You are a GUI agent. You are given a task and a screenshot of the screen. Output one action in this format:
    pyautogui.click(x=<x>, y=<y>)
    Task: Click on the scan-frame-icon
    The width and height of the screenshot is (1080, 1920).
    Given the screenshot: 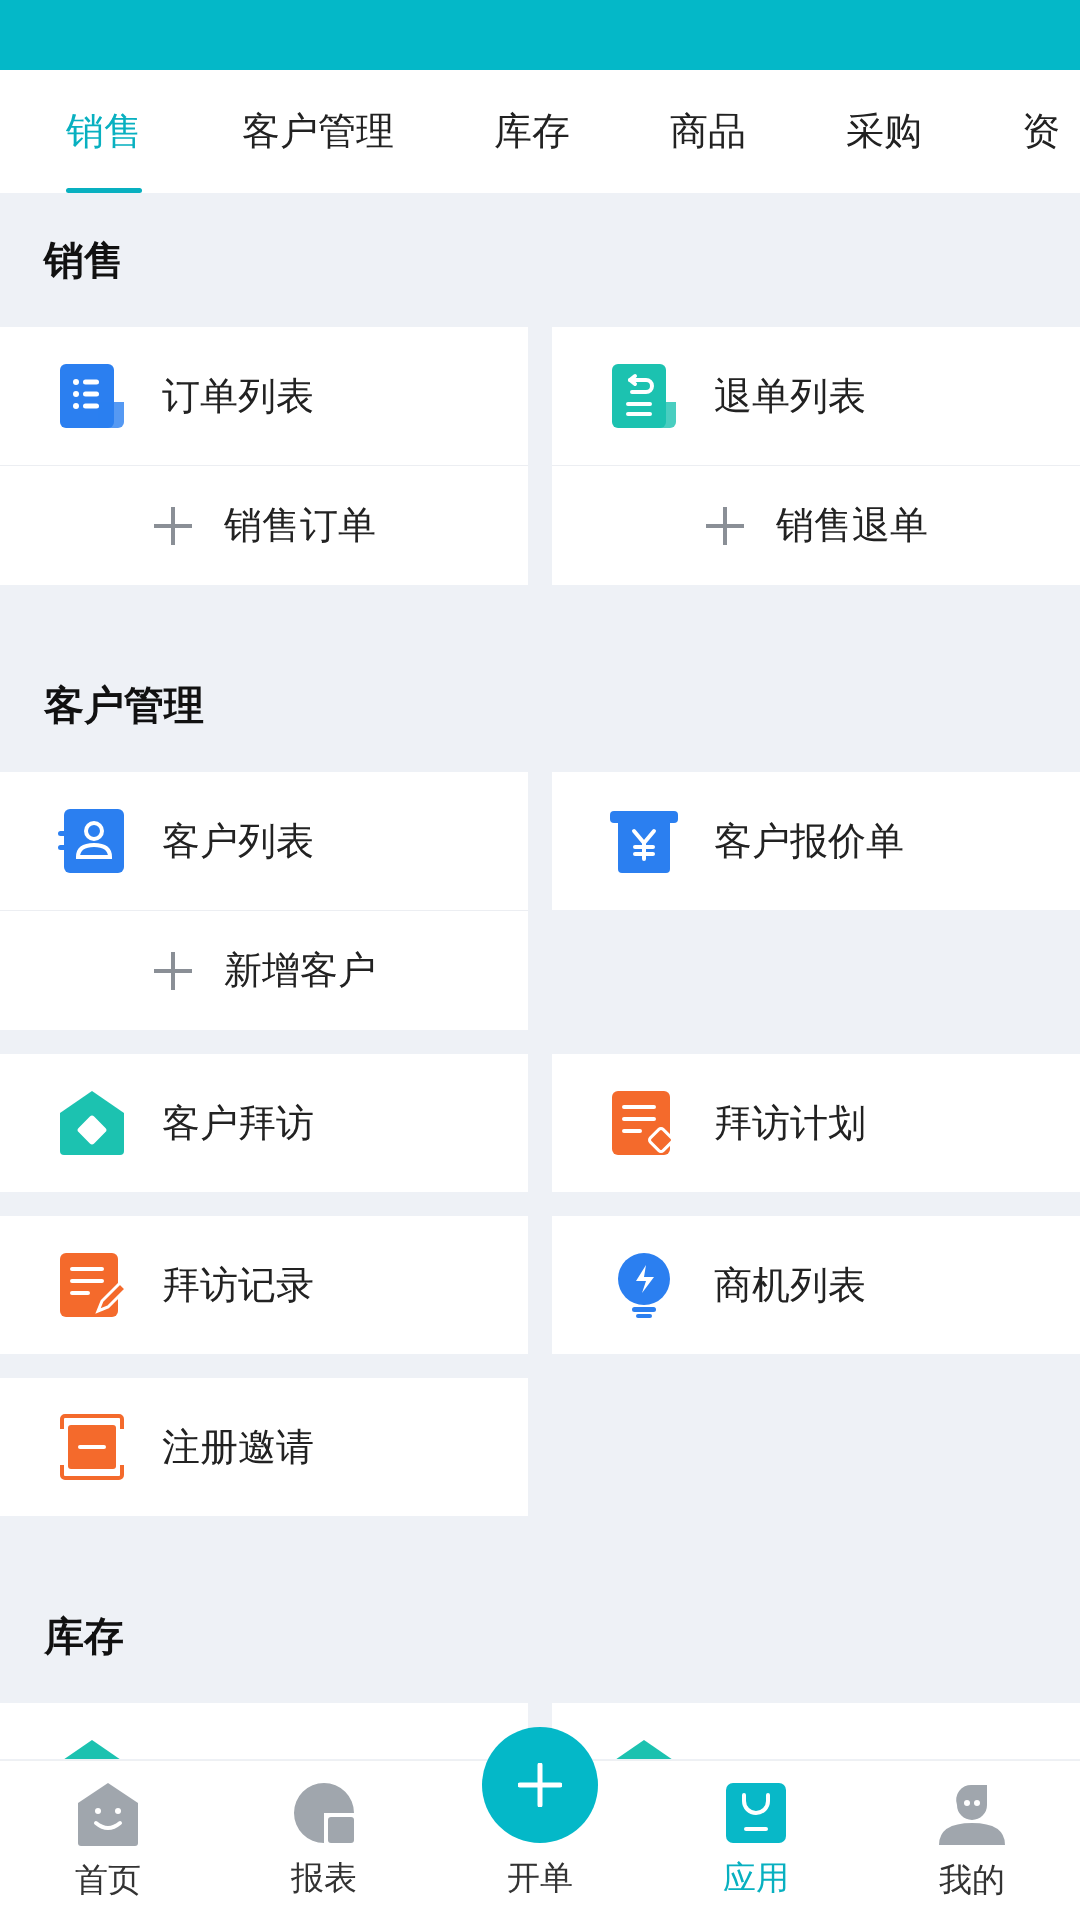 What is the action you would take?
    pyautogui.click(x=92, y=1447)
    